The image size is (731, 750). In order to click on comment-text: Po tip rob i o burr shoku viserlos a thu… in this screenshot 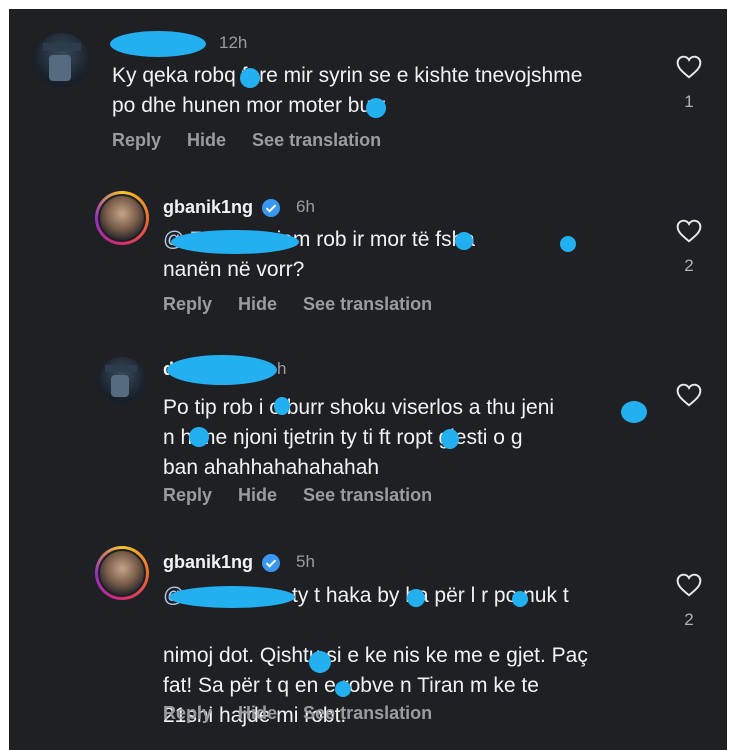, I will do `click(359, 437)`.